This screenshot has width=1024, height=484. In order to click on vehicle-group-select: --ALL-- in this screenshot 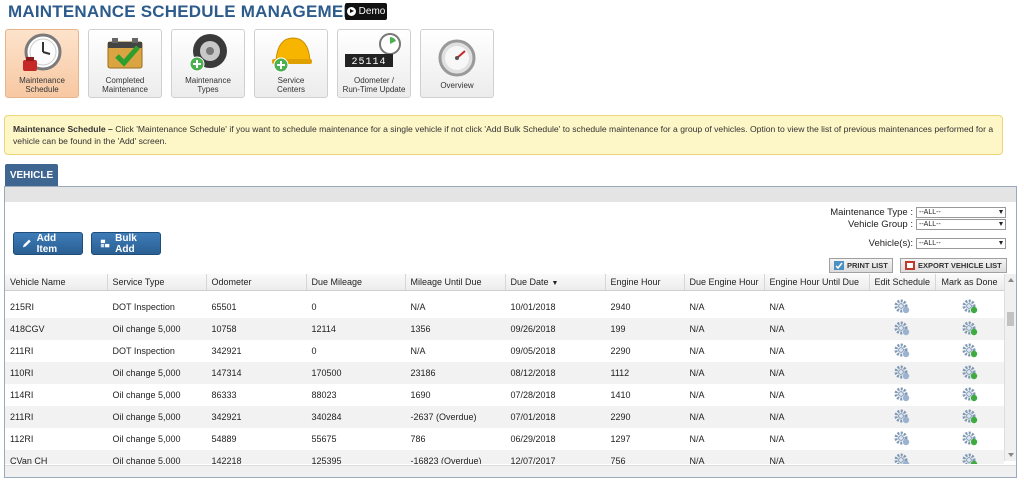, I will do `click(961, 224)`.